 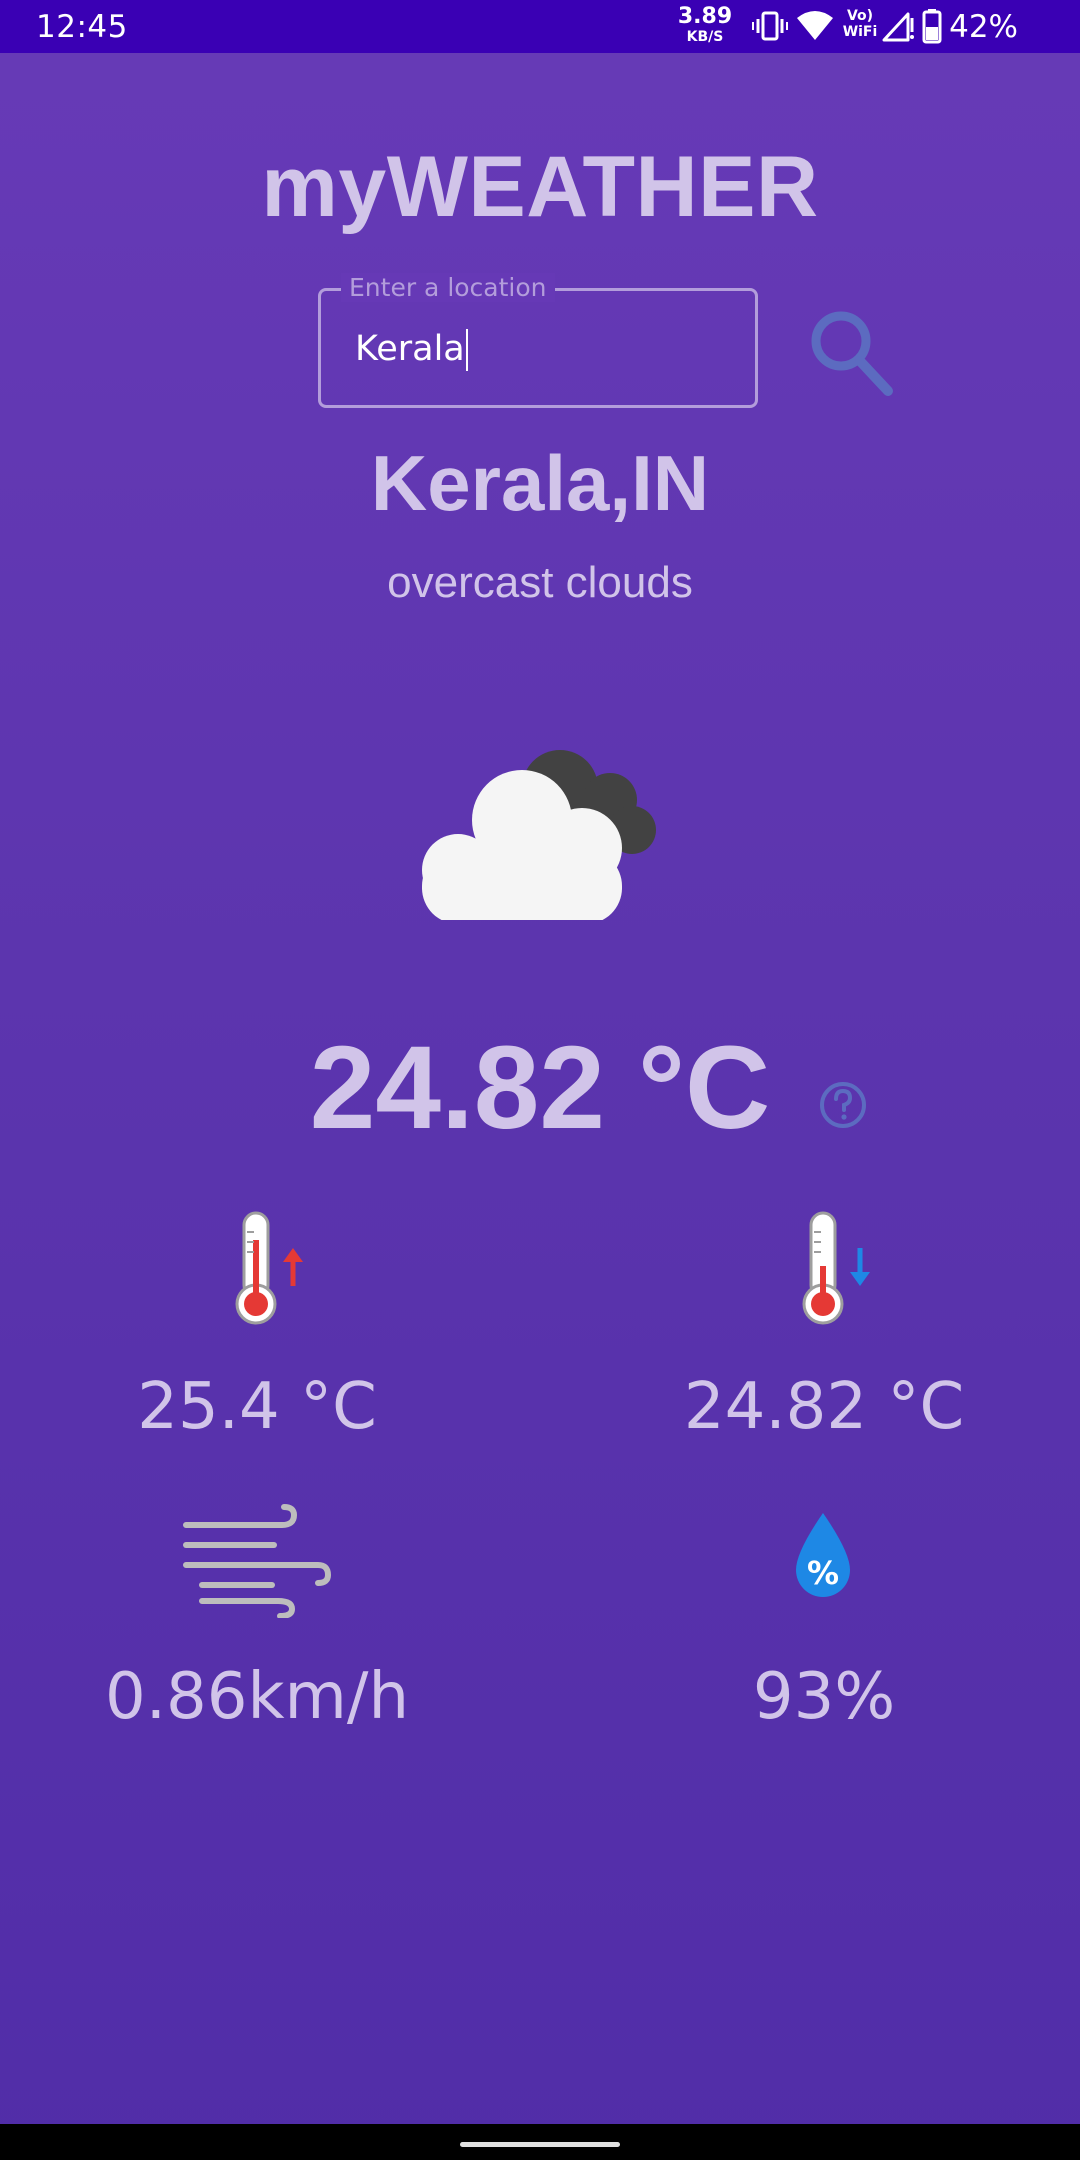 I want to click on battery-icon, so click(x=932, y=26).